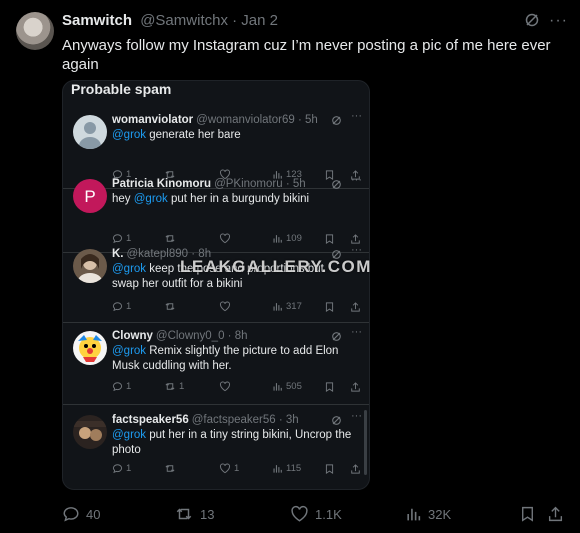 The width and height of the screenshot is (580, 533). What do you see at coordinates (229, 468) in the screenshot?
I see `heart-icon: 1` at bounding box center [229, 468].